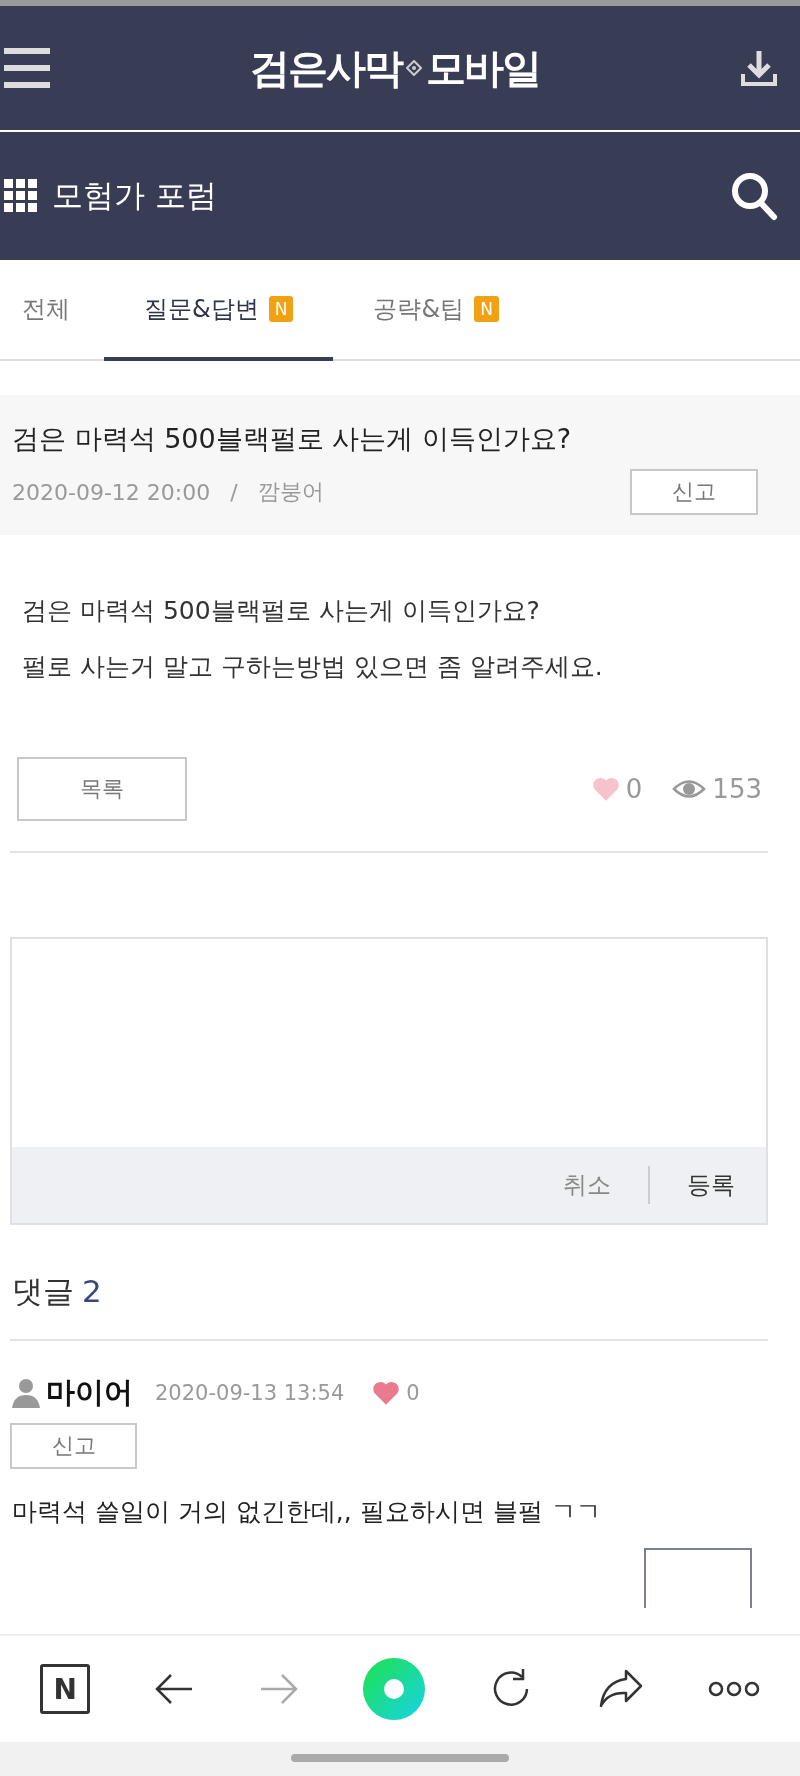 Image resolution: width=800 pixels, height=1776 pixels. What do you see at coordinates (21, 196) in the screenshot?
I see `grid-icon` at bounding box center [21, 196].